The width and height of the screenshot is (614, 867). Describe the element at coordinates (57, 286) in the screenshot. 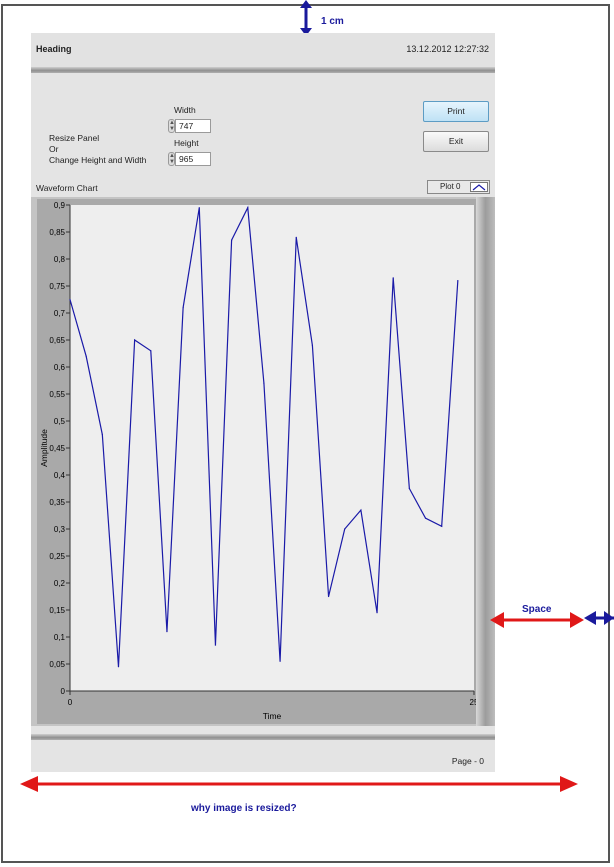

I see `y-tick-label: 0,75` at that location.